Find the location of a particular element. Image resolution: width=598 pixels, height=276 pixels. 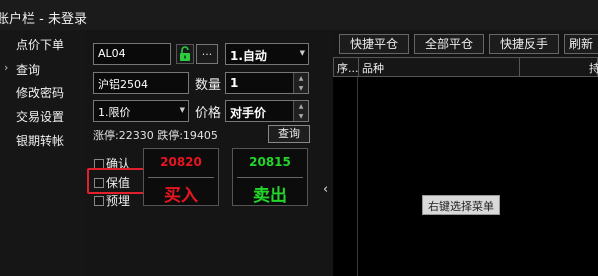

sell-button: 20815 卖出 is located at coordinates (270, 177).